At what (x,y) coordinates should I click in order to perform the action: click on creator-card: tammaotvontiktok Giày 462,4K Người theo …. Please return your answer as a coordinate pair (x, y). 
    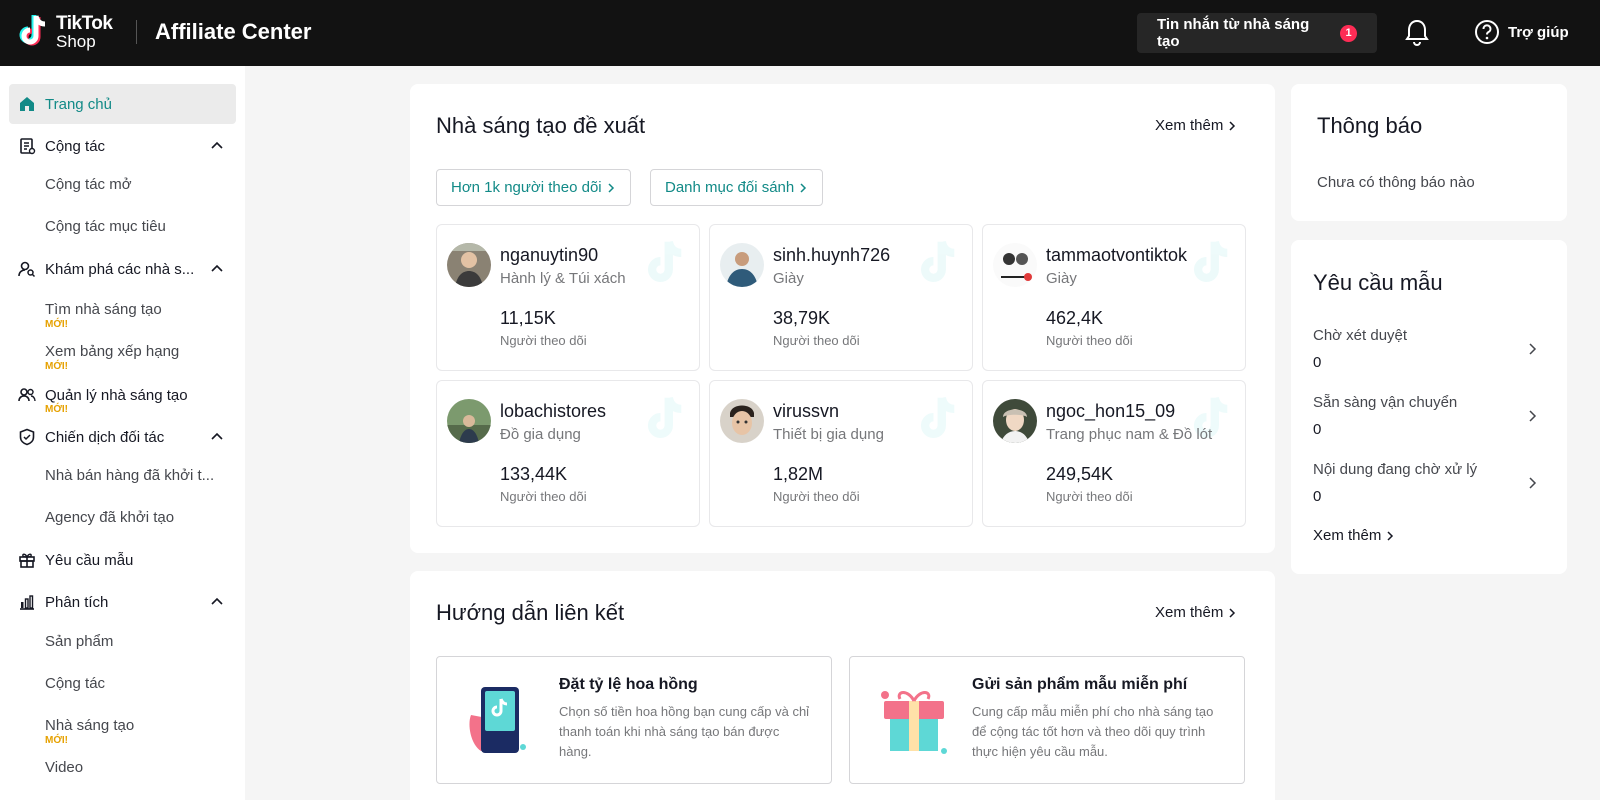
    Looking at the image, I should click on (1114, 297).